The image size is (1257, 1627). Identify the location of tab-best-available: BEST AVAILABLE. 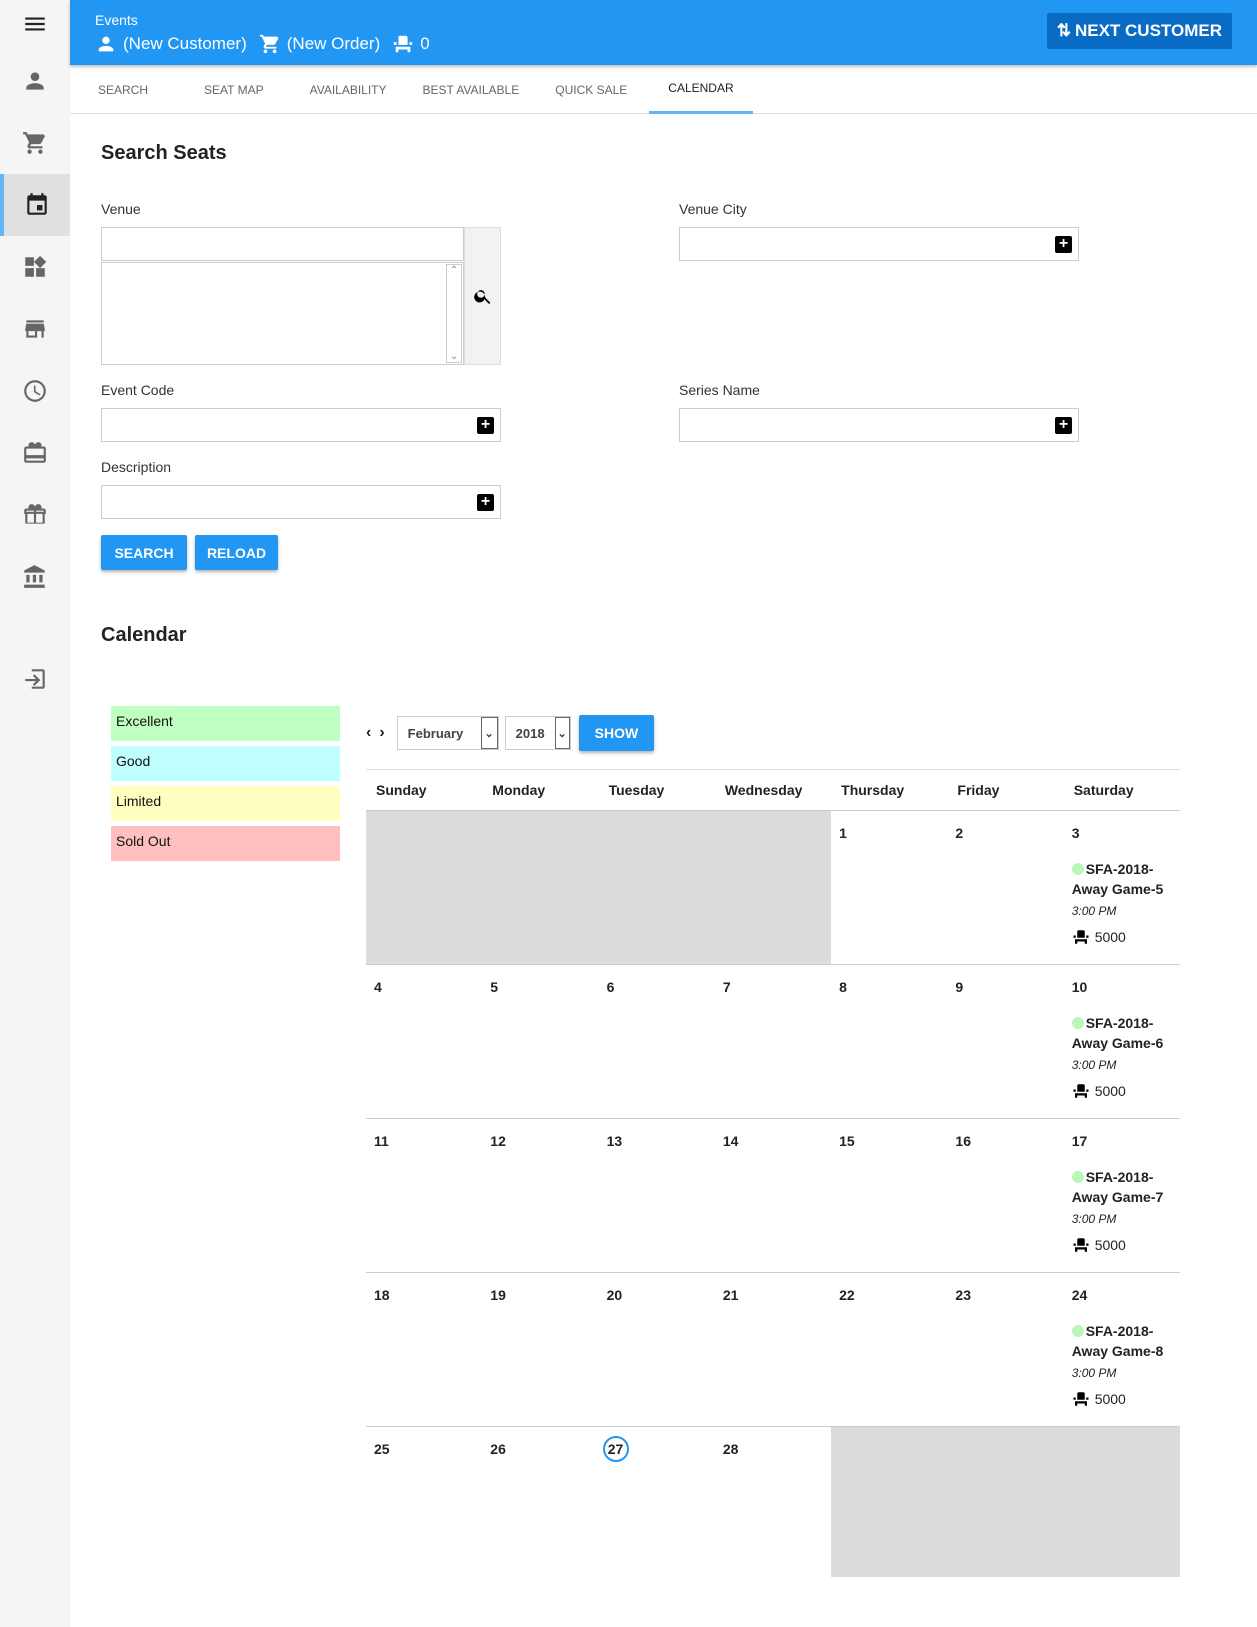
(471, 89).